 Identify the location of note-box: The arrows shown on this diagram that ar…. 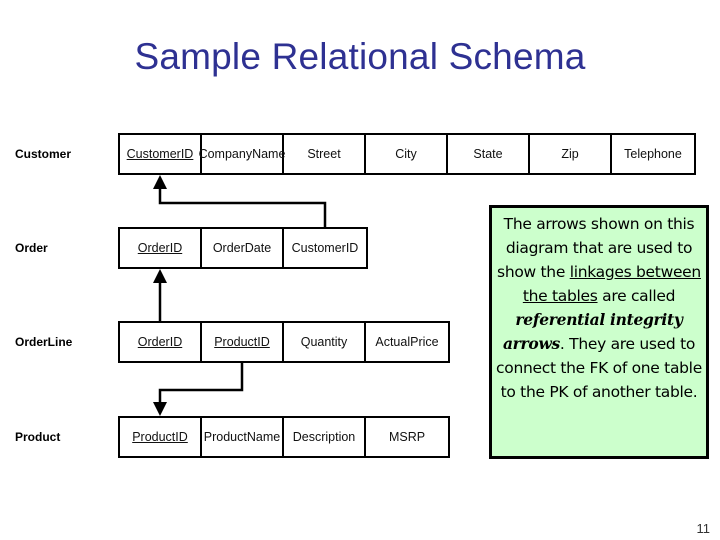
(599, 332).